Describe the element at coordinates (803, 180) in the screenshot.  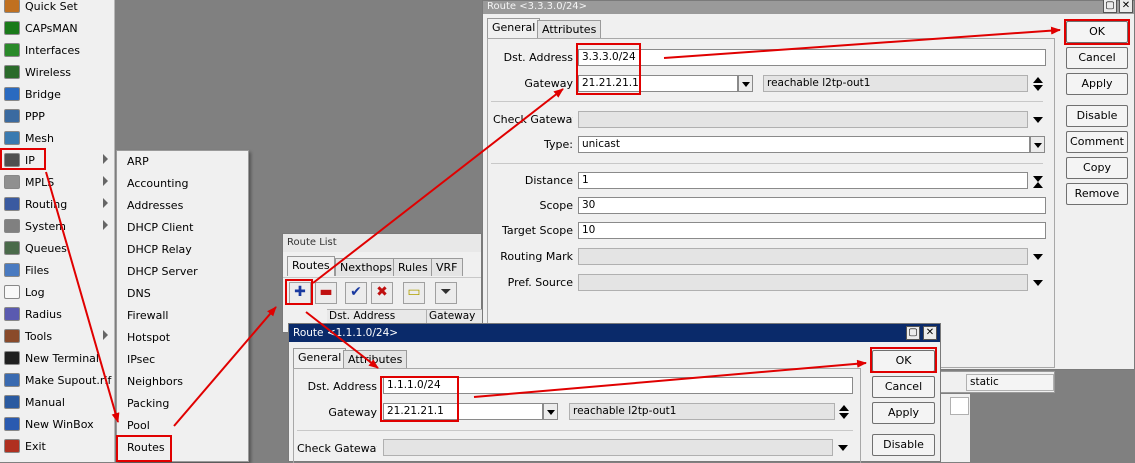
I see `distance-field: 1` at that location.